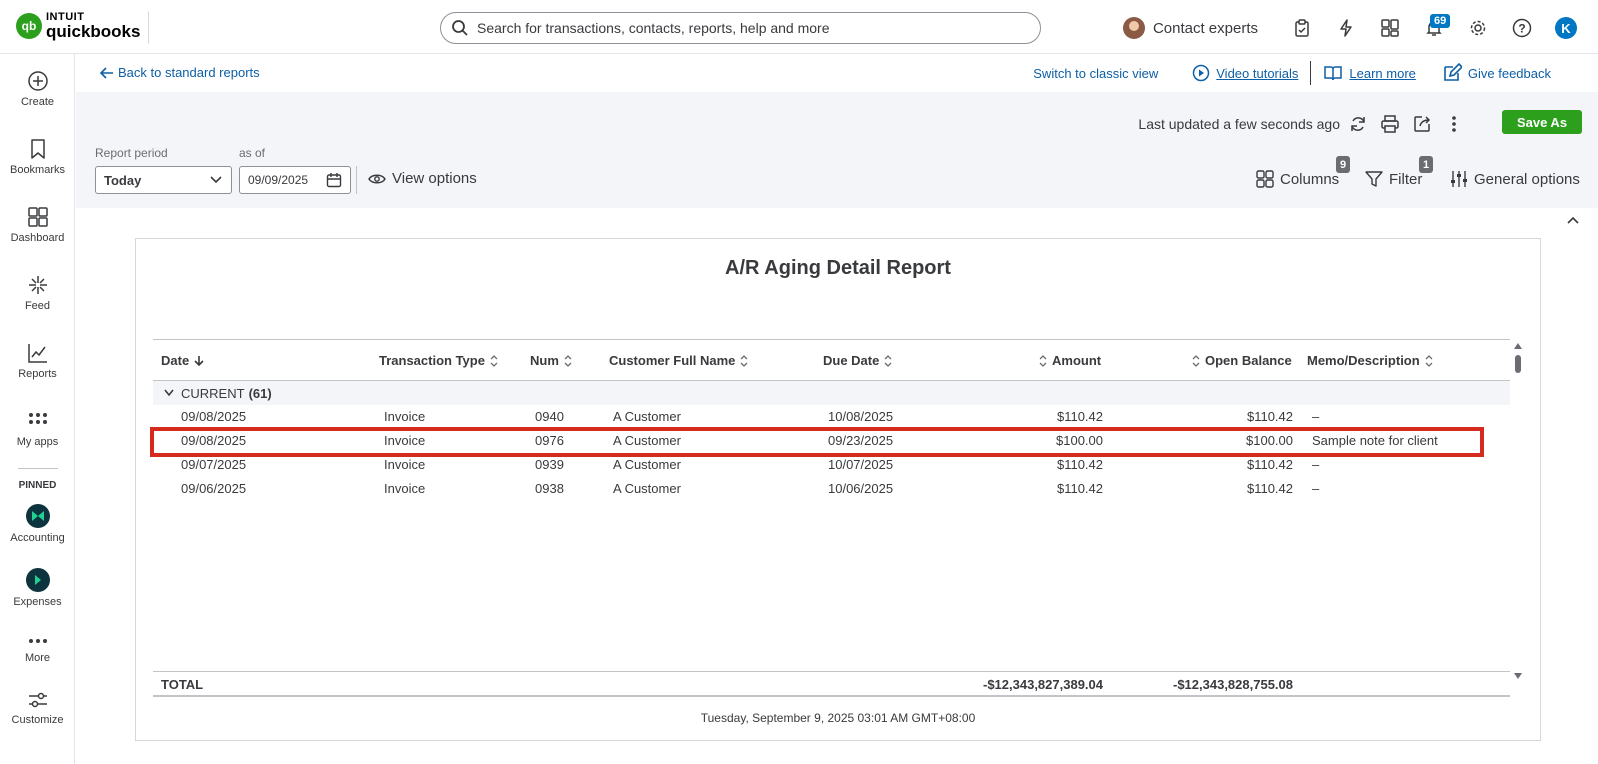 This screenshot has width=1598, height=764. I want to click on header-label: Amount, so click(1077, 360).